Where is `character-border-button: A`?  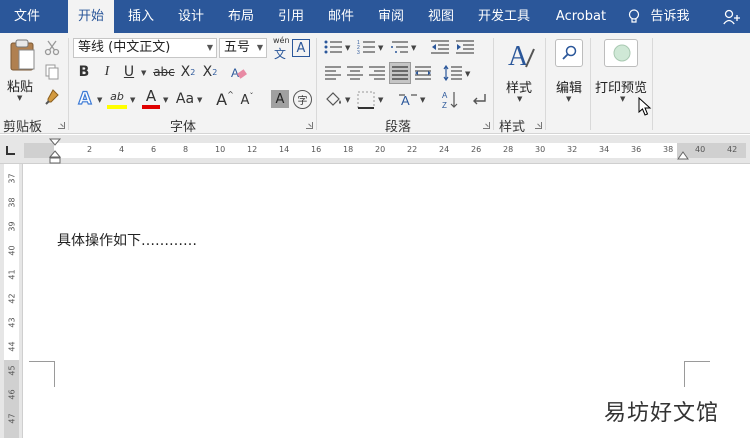 character-border-button: A is located at coordinates (301, 48).